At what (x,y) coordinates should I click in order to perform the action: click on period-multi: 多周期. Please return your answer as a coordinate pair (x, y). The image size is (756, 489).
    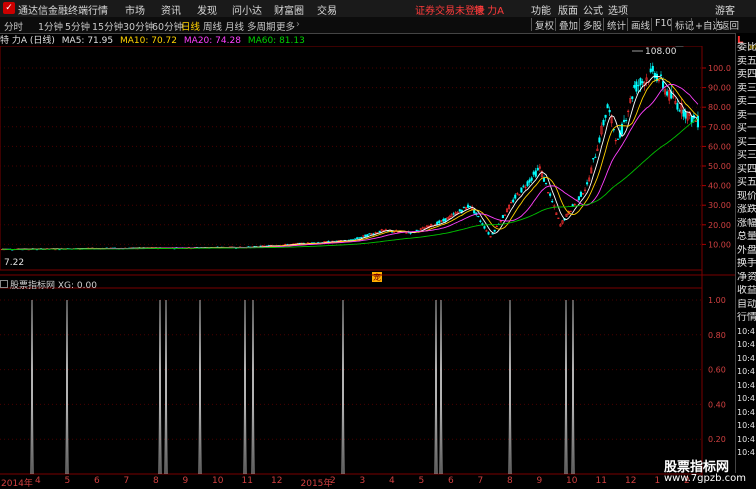
    Looking at the image, I should click on (261, 26).